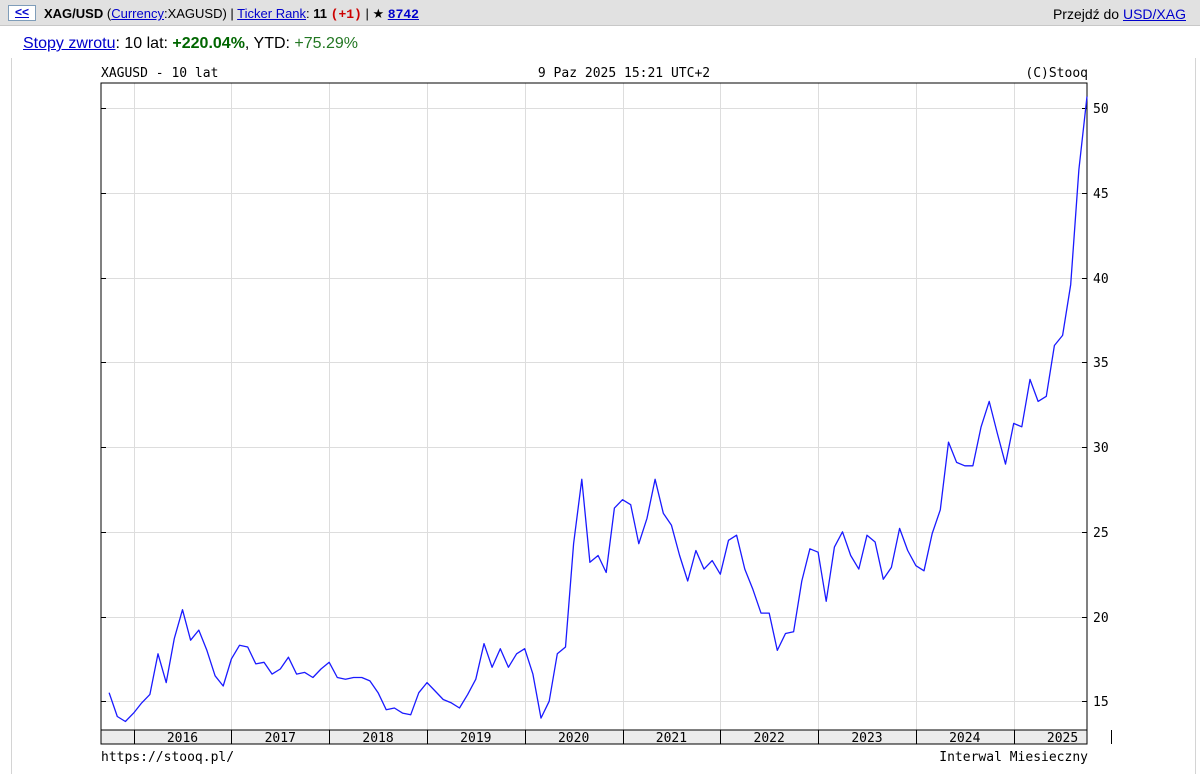  Describe the element at coordinates (1101, 702) in the screenshot. I see `y-tick-label: 15` at that location.